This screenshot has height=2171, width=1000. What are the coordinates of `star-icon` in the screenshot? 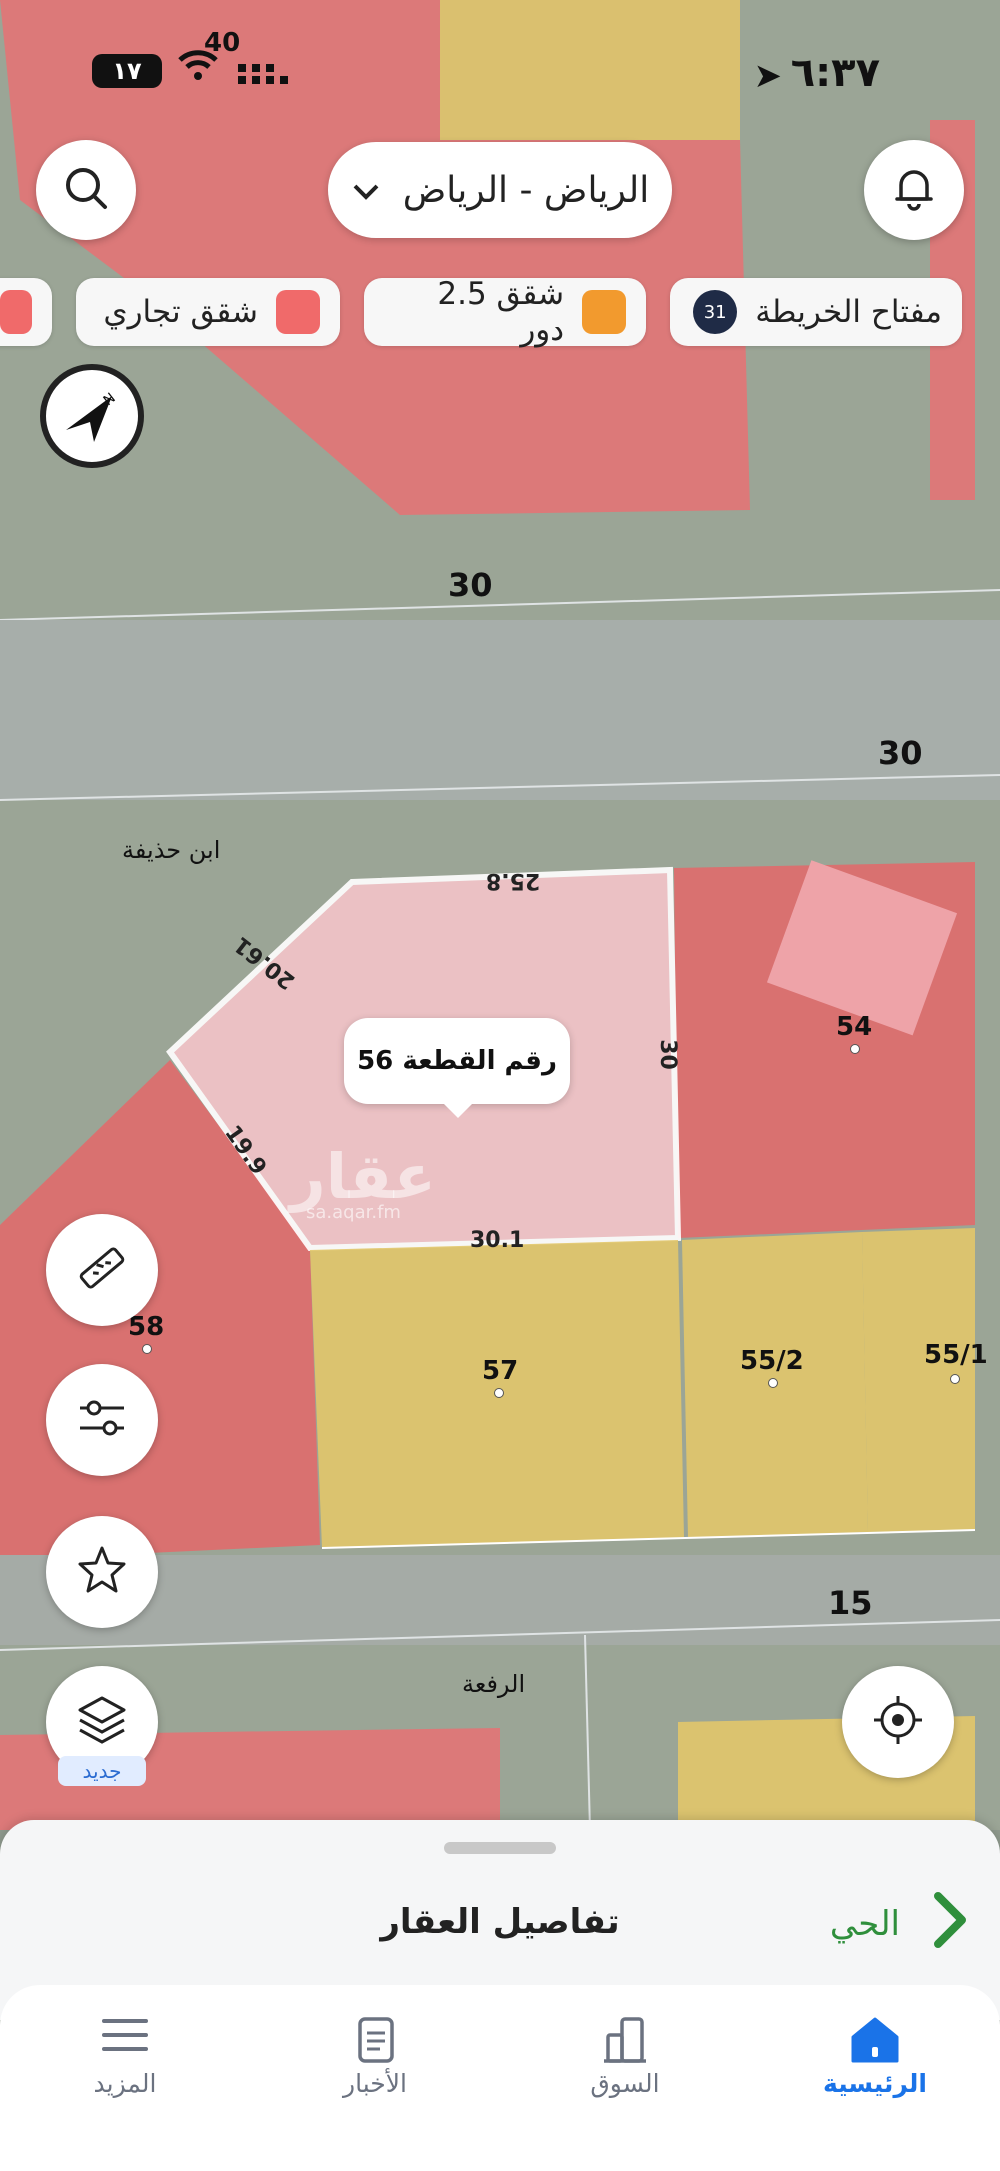 It's located at (102, 1572).